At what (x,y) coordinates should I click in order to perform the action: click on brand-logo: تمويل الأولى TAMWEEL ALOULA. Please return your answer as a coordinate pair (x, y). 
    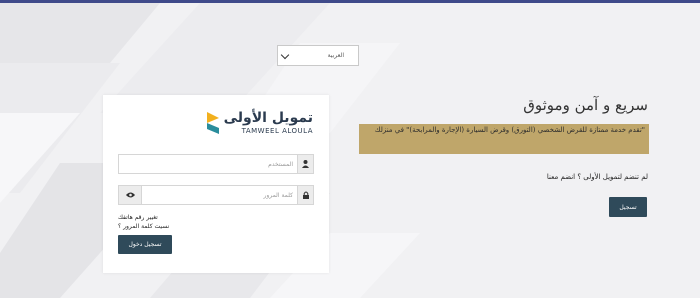
    Looking at the image, I should click on (260, 124).